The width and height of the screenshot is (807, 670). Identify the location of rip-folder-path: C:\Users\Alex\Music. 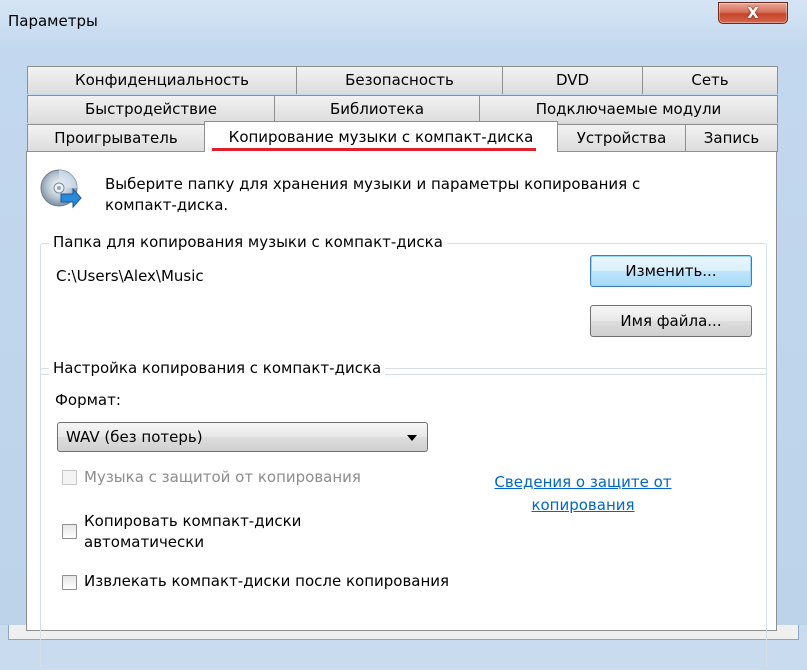
(130, 276).